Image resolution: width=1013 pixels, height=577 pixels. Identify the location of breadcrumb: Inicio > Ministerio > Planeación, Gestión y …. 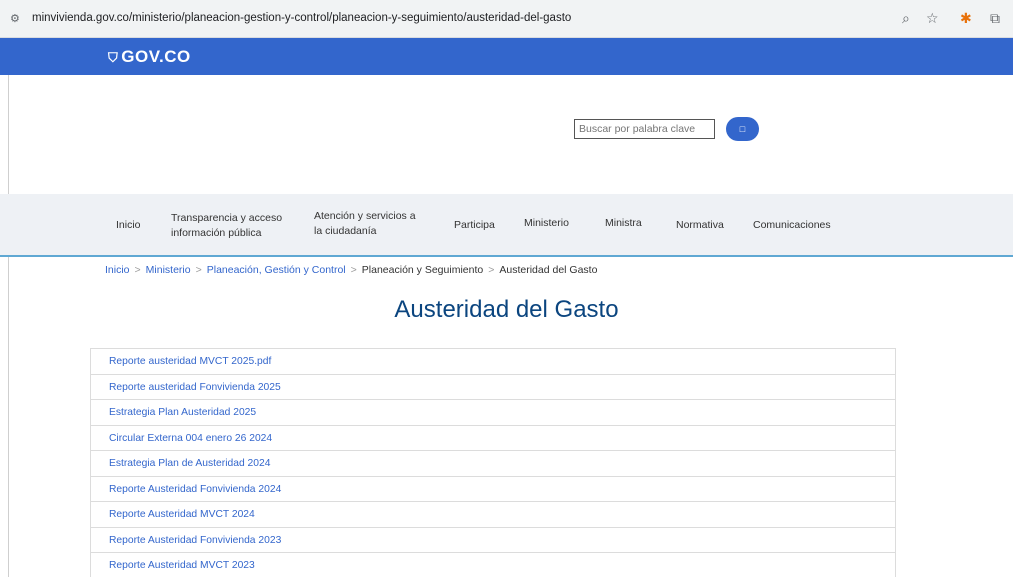
(351, 270).